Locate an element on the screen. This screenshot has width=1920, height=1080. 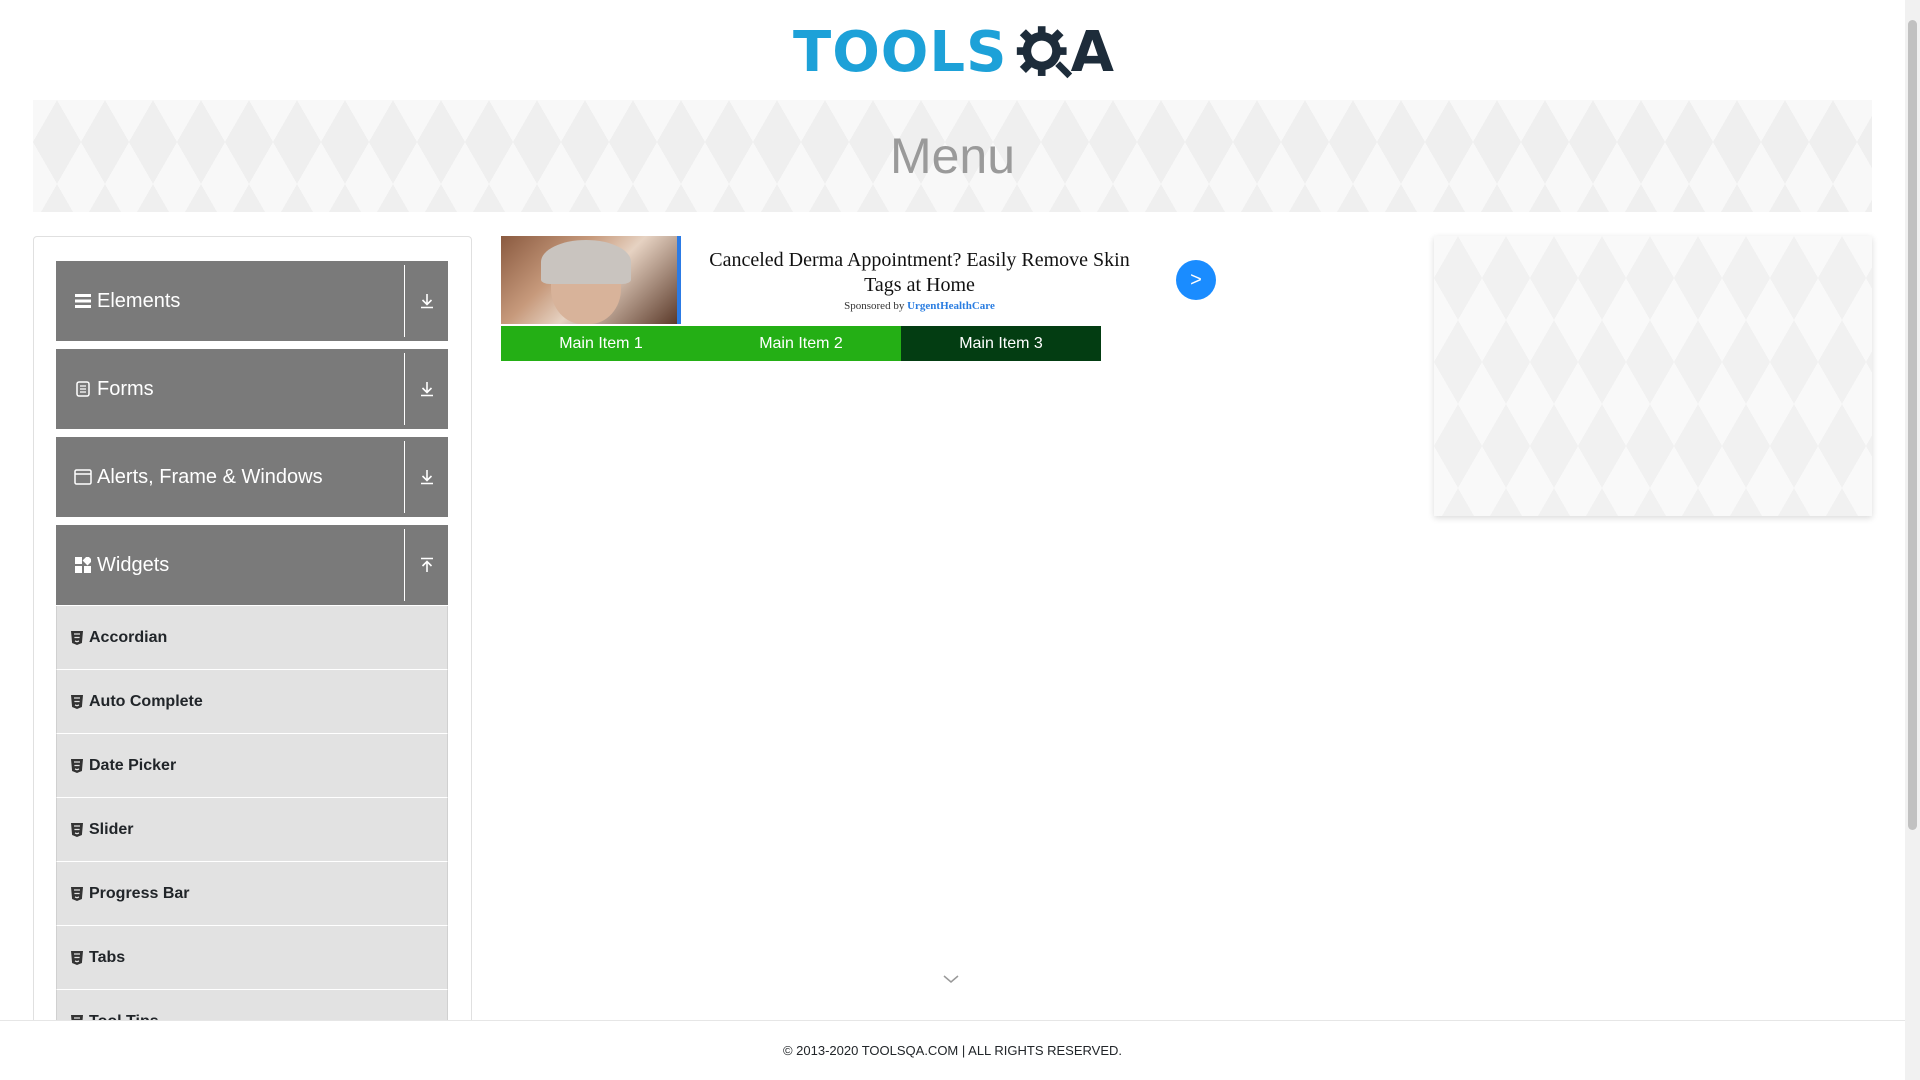
ad-sponsor-line: Sponsored by UrgentHealthCare is located at coordinates (919, 306).